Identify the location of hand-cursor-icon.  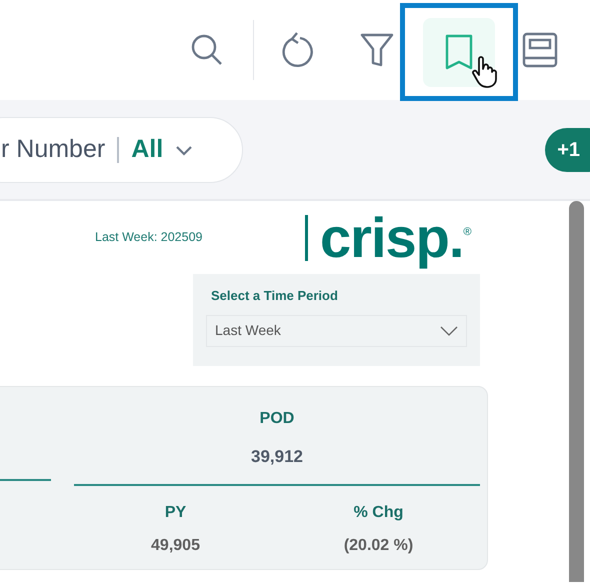
(484, 72).